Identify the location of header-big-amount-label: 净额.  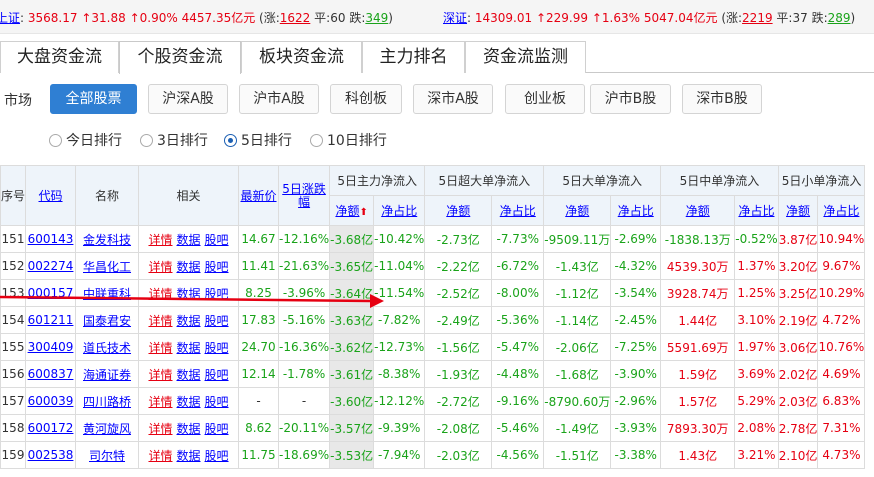
(577, 211).